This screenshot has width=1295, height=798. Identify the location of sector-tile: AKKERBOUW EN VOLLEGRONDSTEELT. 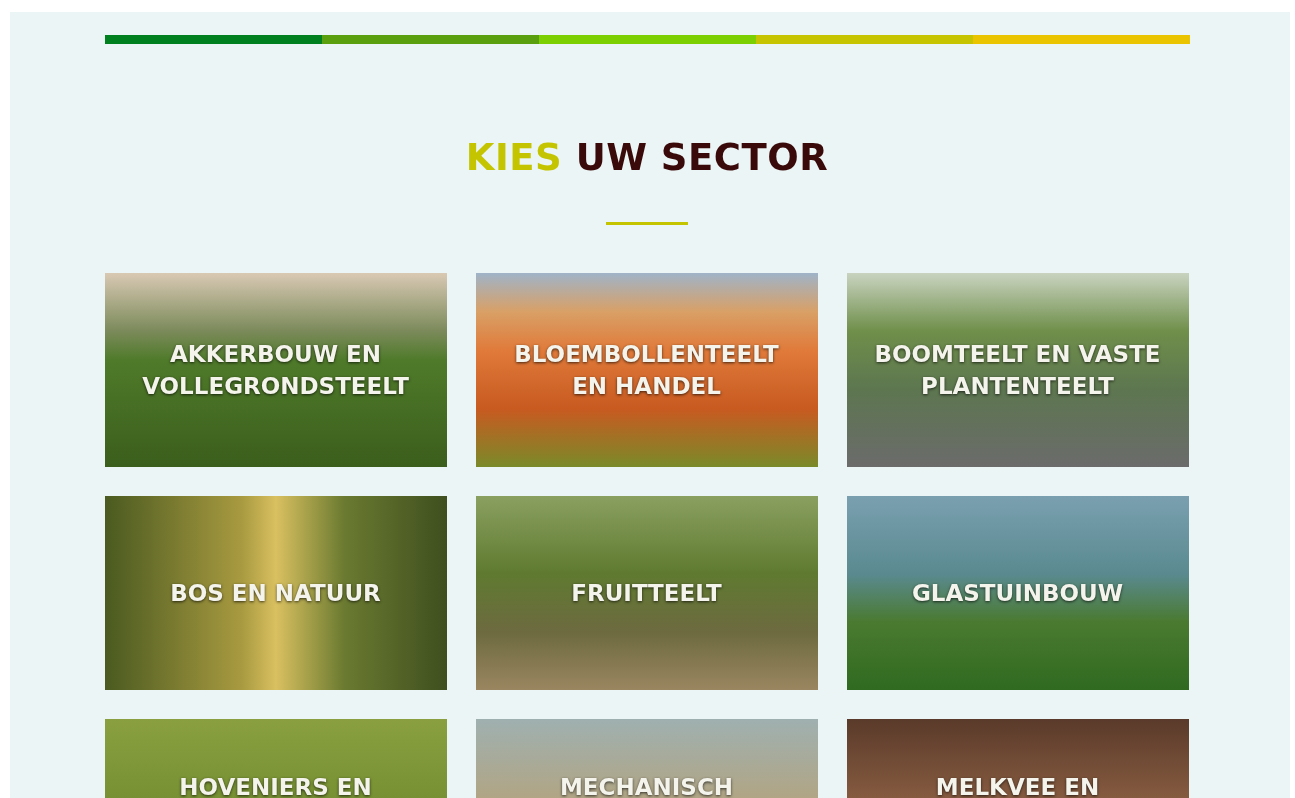
(275, 370).